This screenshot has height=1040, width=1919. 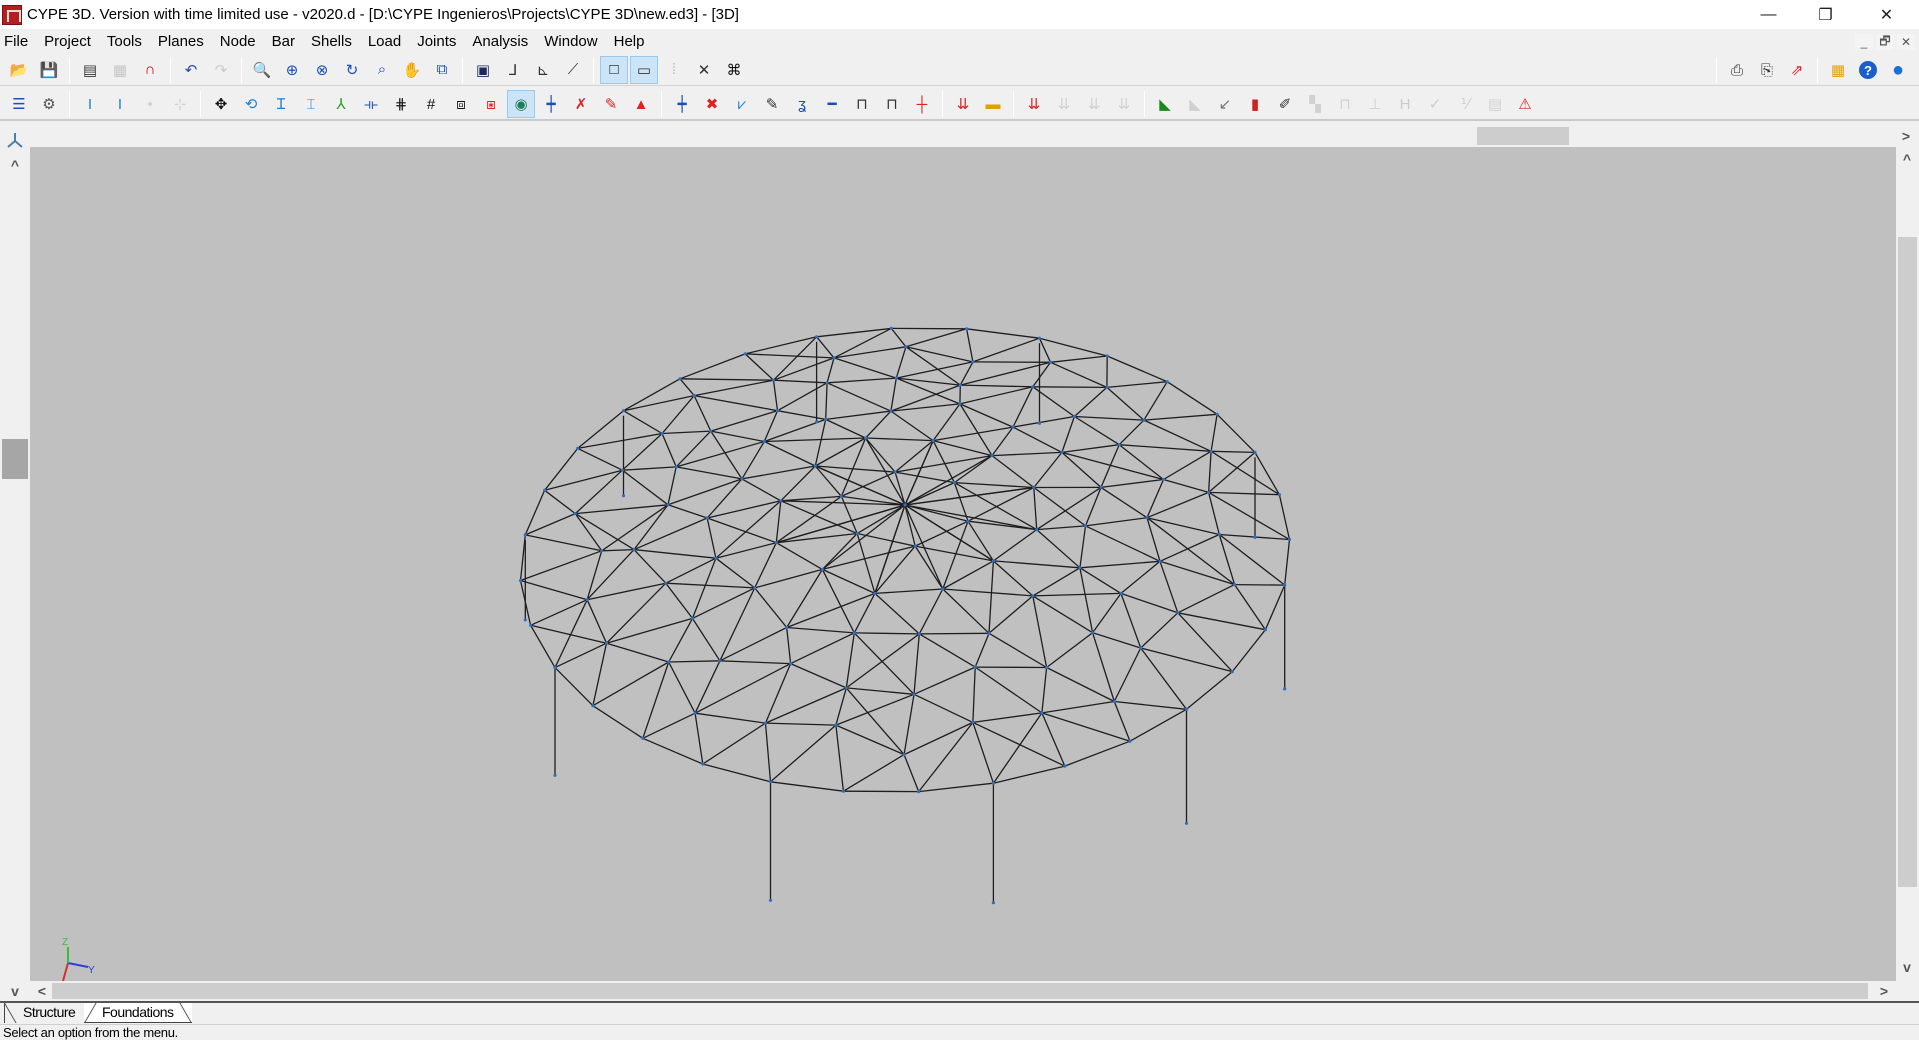 I want to click on bottom-scrollbar-thumb, so click(x=960, y=991).